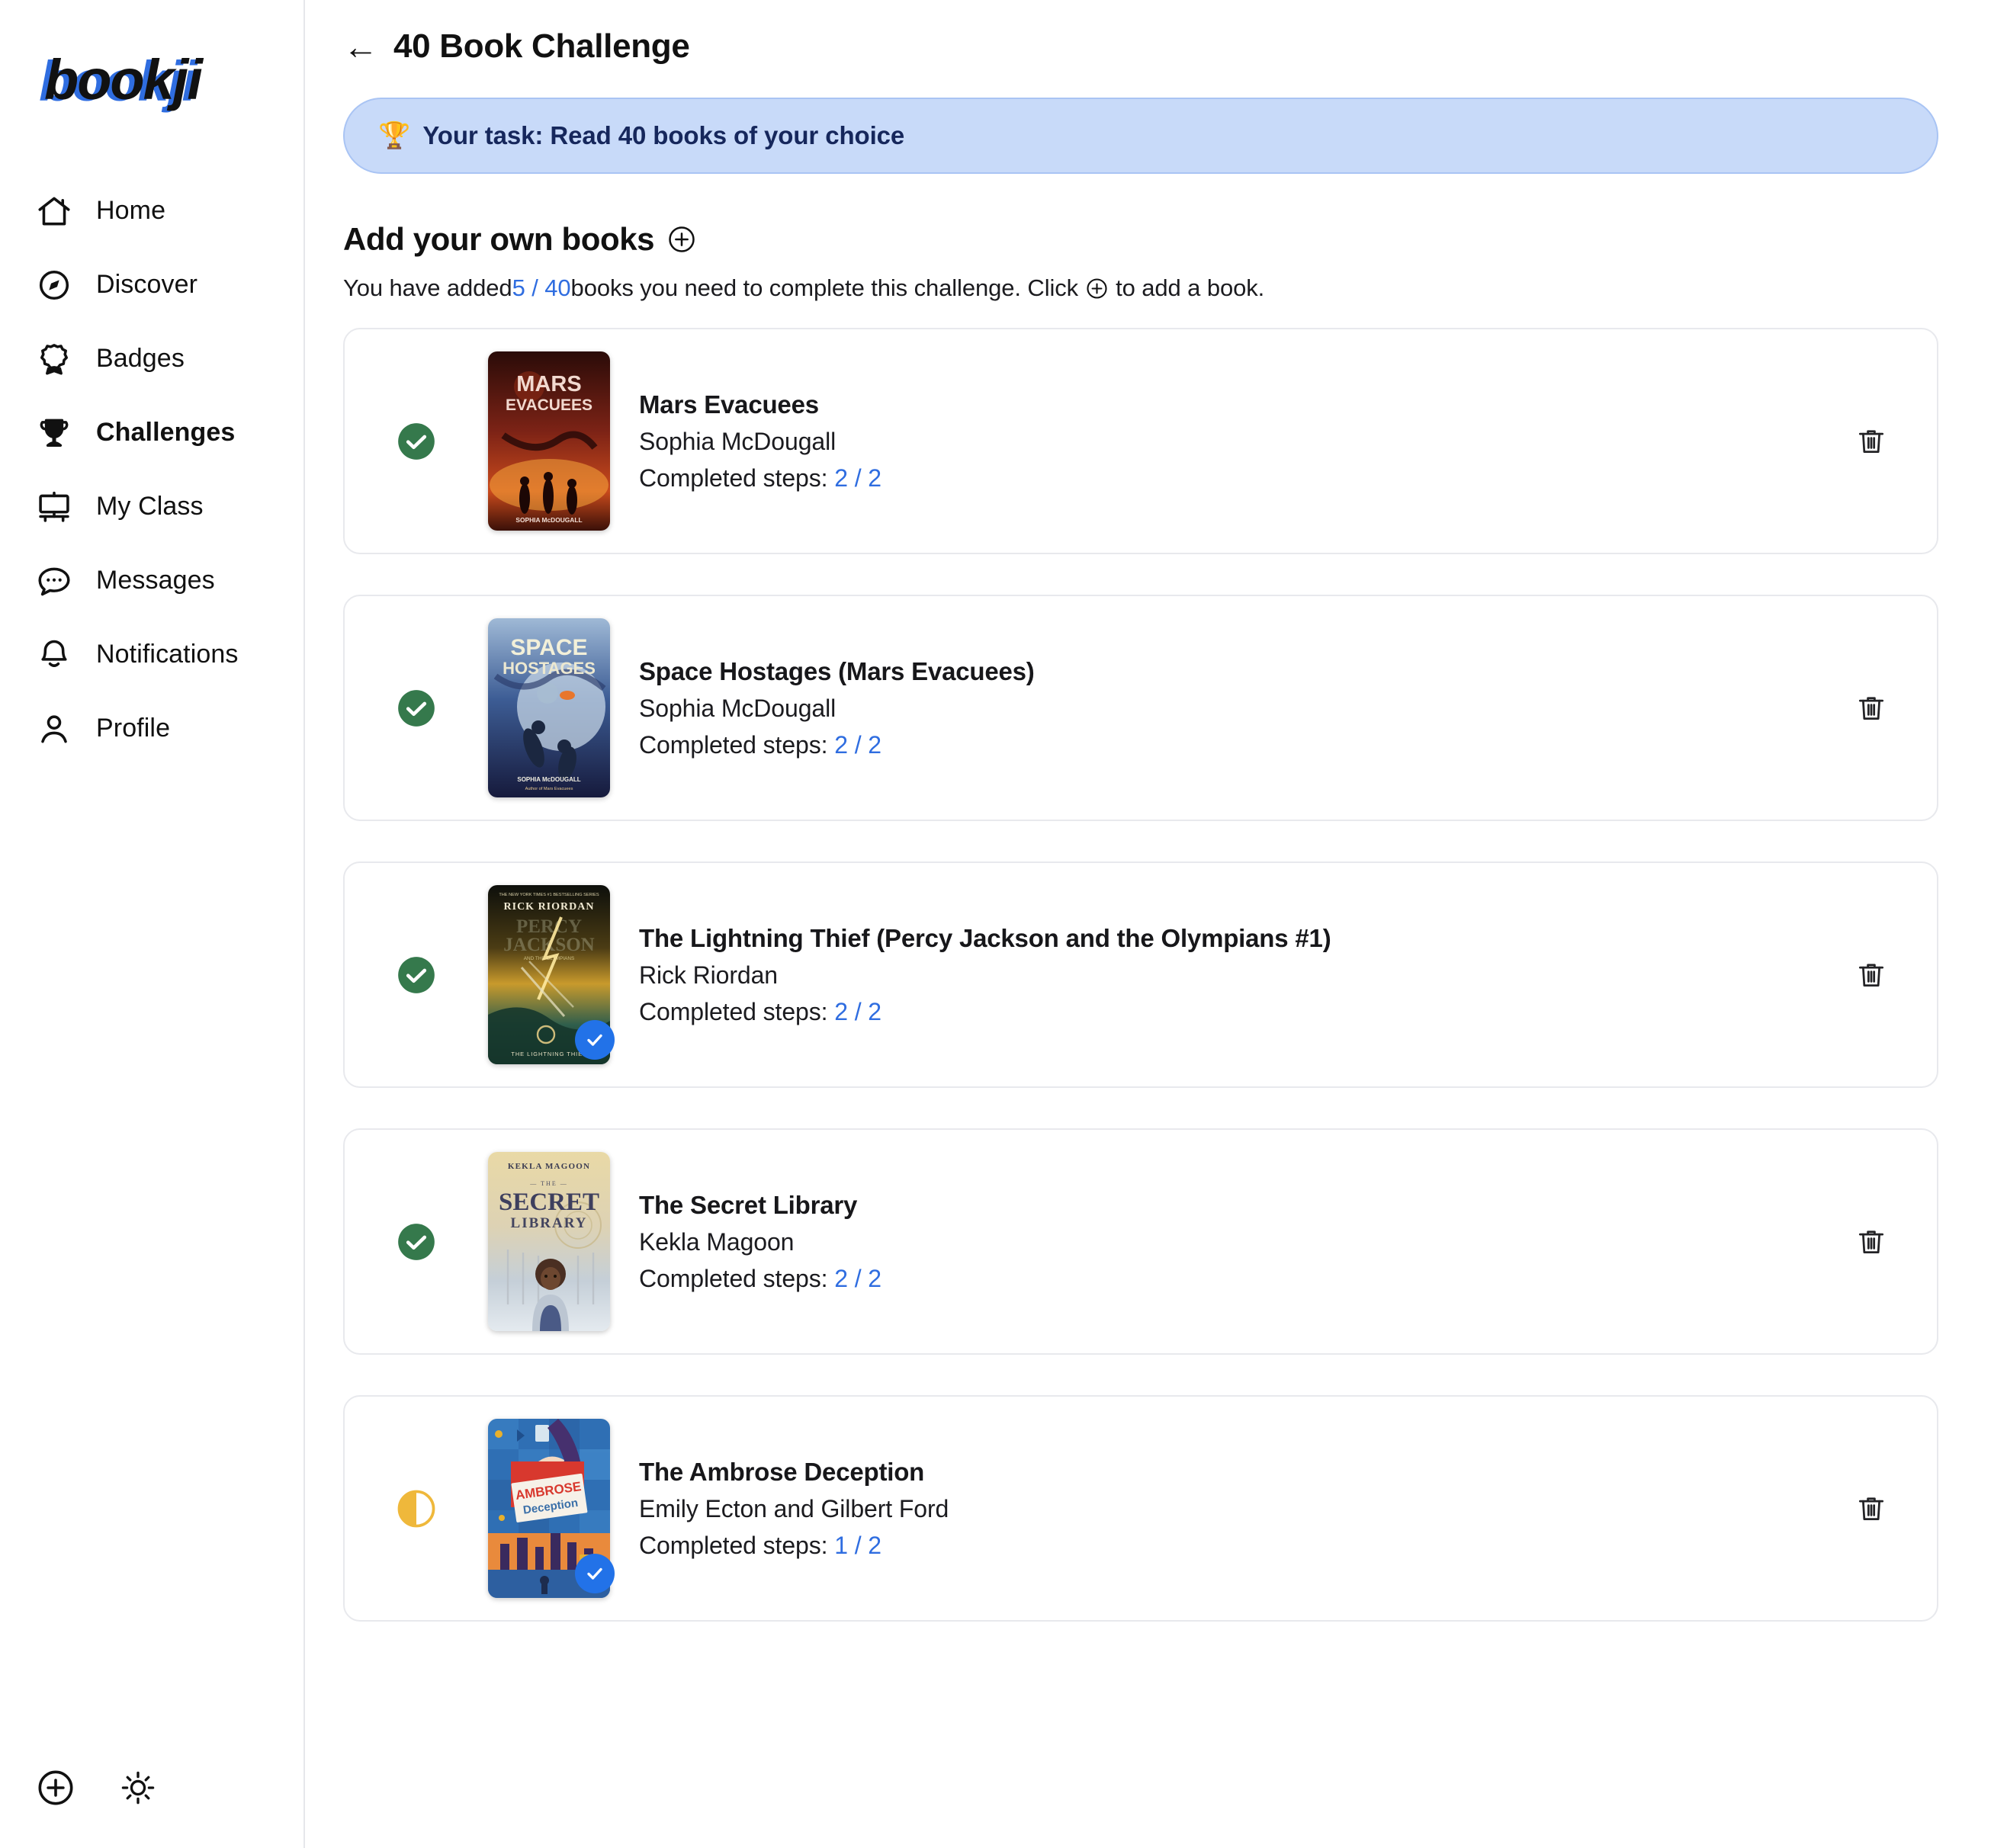 The width and height of the screenshot is (2007, 1848). Describe the element at coordinates (549, 789) in the screenshot. I see `svg-text: Author of Mars Evacuees` at that location.